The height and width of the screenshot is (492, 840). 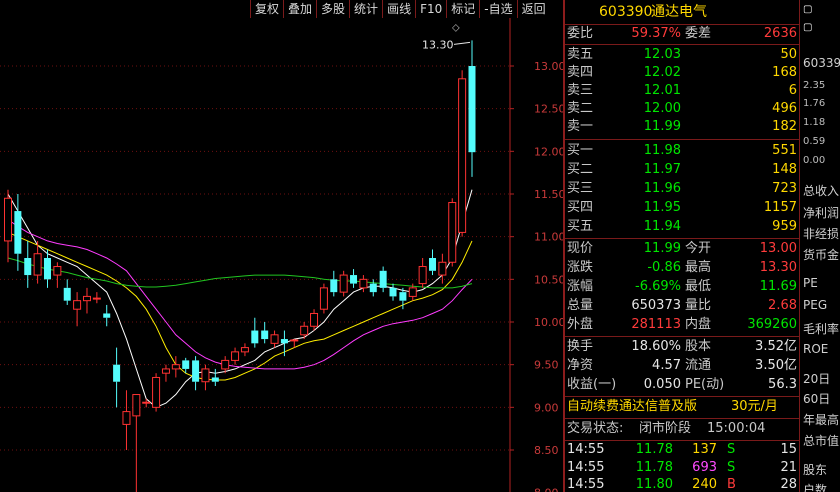 I want to click on ask-volume: 168, so click(x=784, y=72).